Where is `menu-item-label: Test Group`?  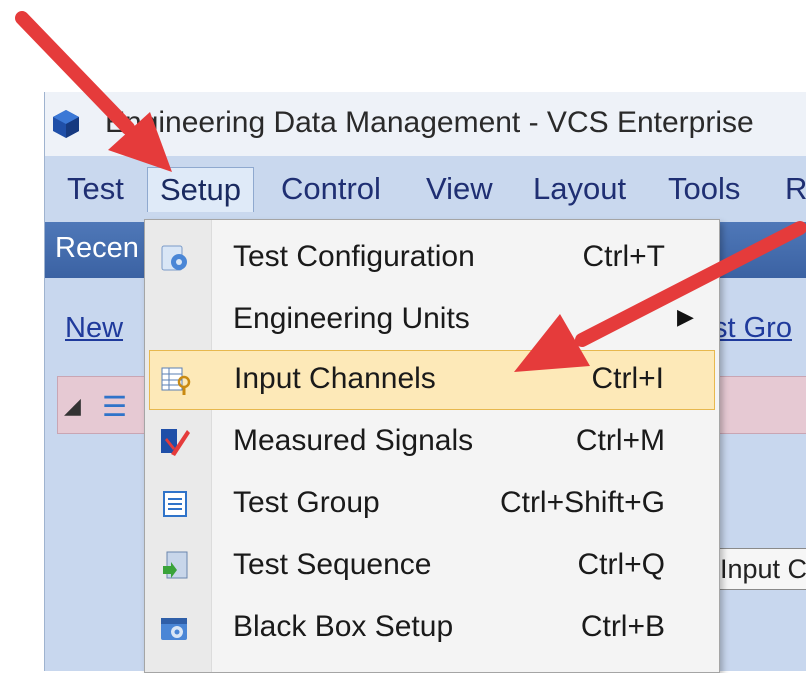 menu-item-label: Test Group is located at coordinates (306, 502).